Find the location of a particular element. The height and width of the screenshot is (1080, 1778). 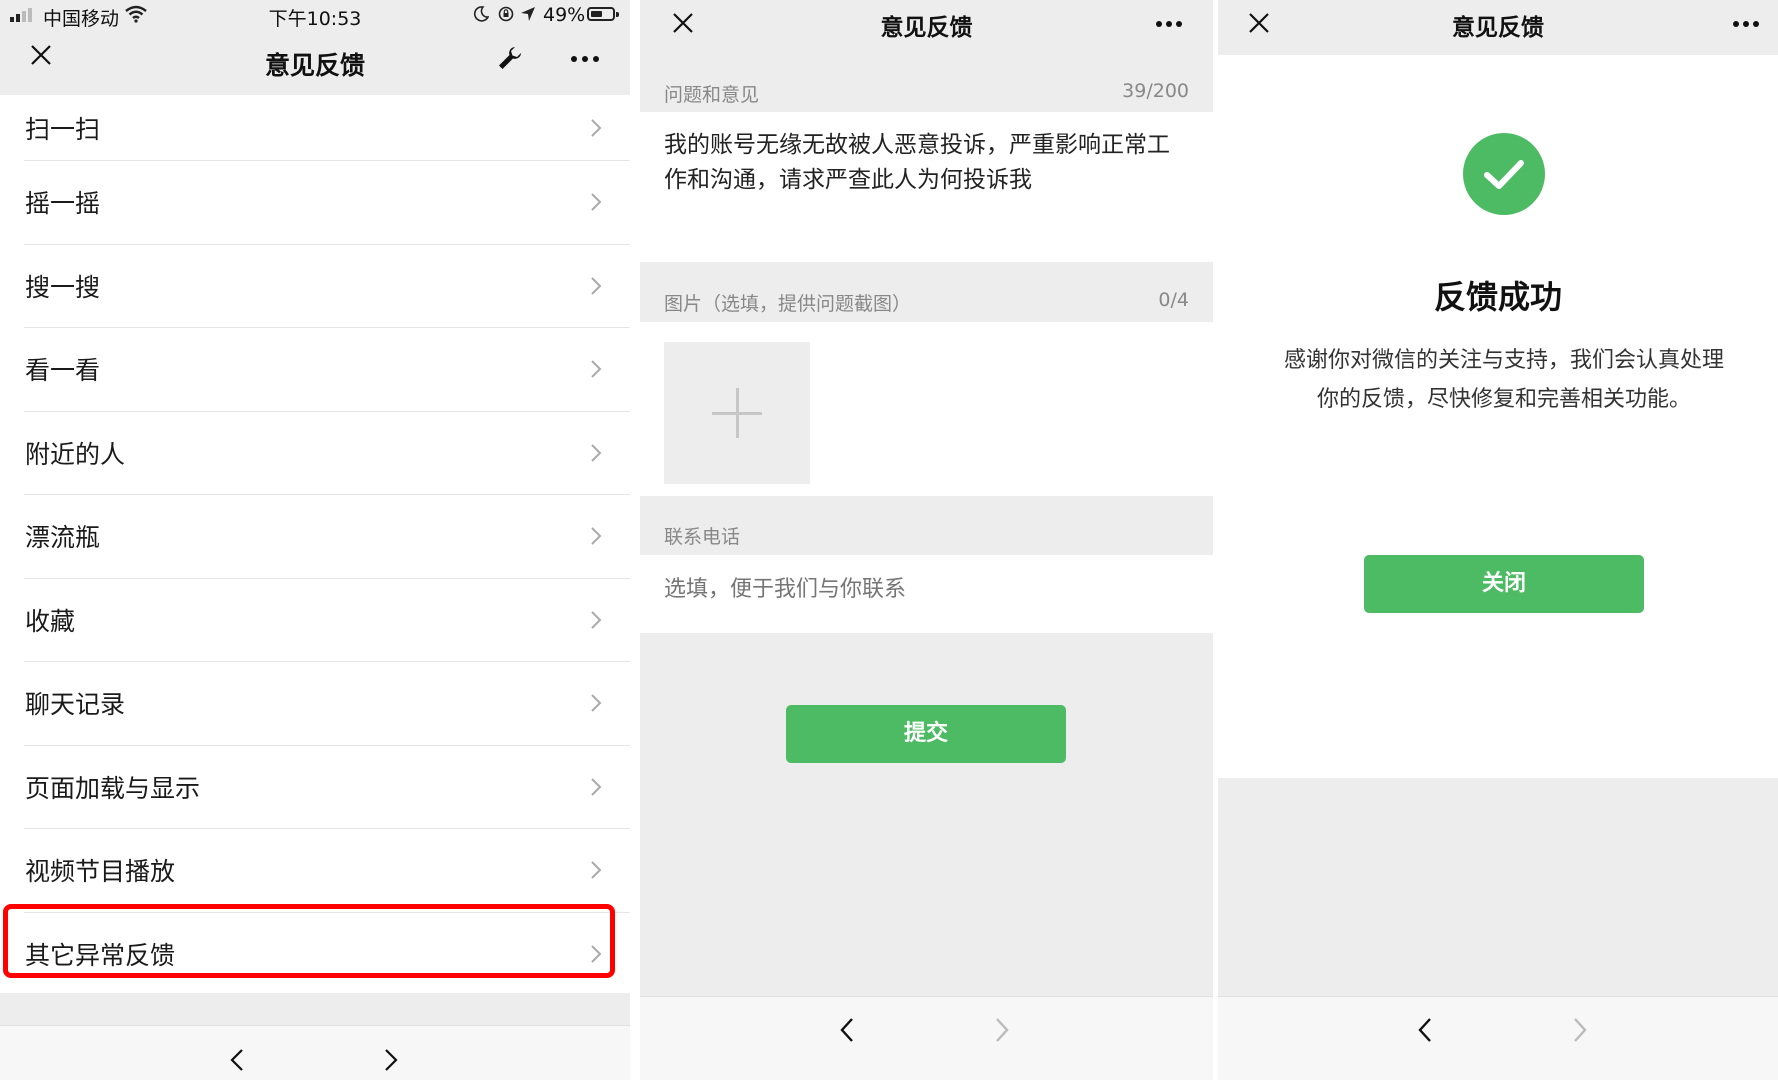

add-image-button is located at coordinates (737, 413).